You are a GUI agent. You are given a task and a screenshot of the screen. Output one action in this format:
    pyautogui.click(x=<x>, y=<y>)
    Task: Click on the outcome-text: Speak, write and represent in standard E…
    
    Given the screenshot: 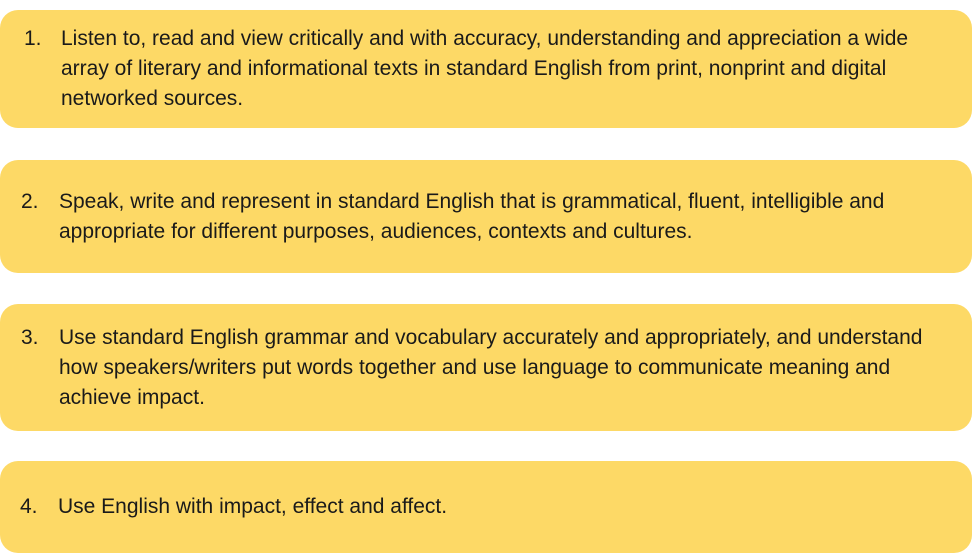 What is the action you would take?
    pyautogui.click(x=472, y=216)
    